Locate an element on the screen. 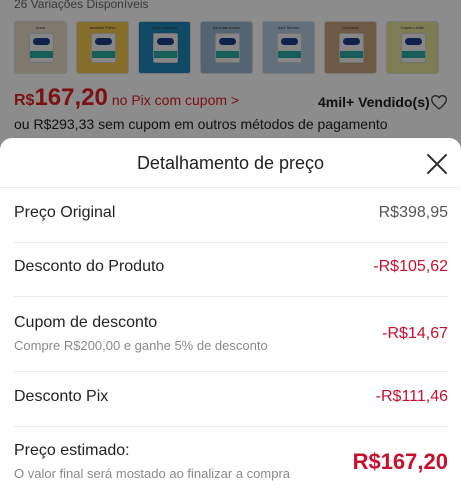 The image size is (461, 500). sheet-title: Detalhamento de preço is located at coordinates (230, 163).